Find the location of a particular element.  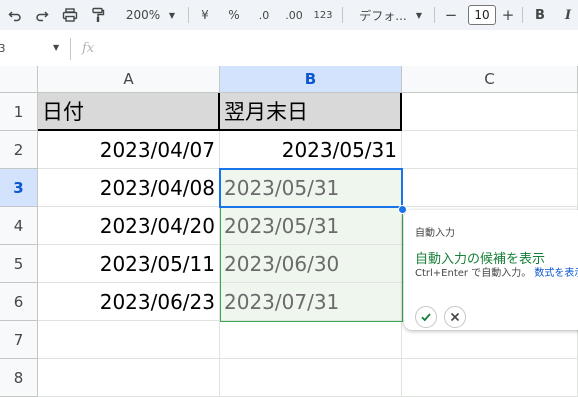

cell-a5: 2023/05/11 is located at coordinates (129, 264).